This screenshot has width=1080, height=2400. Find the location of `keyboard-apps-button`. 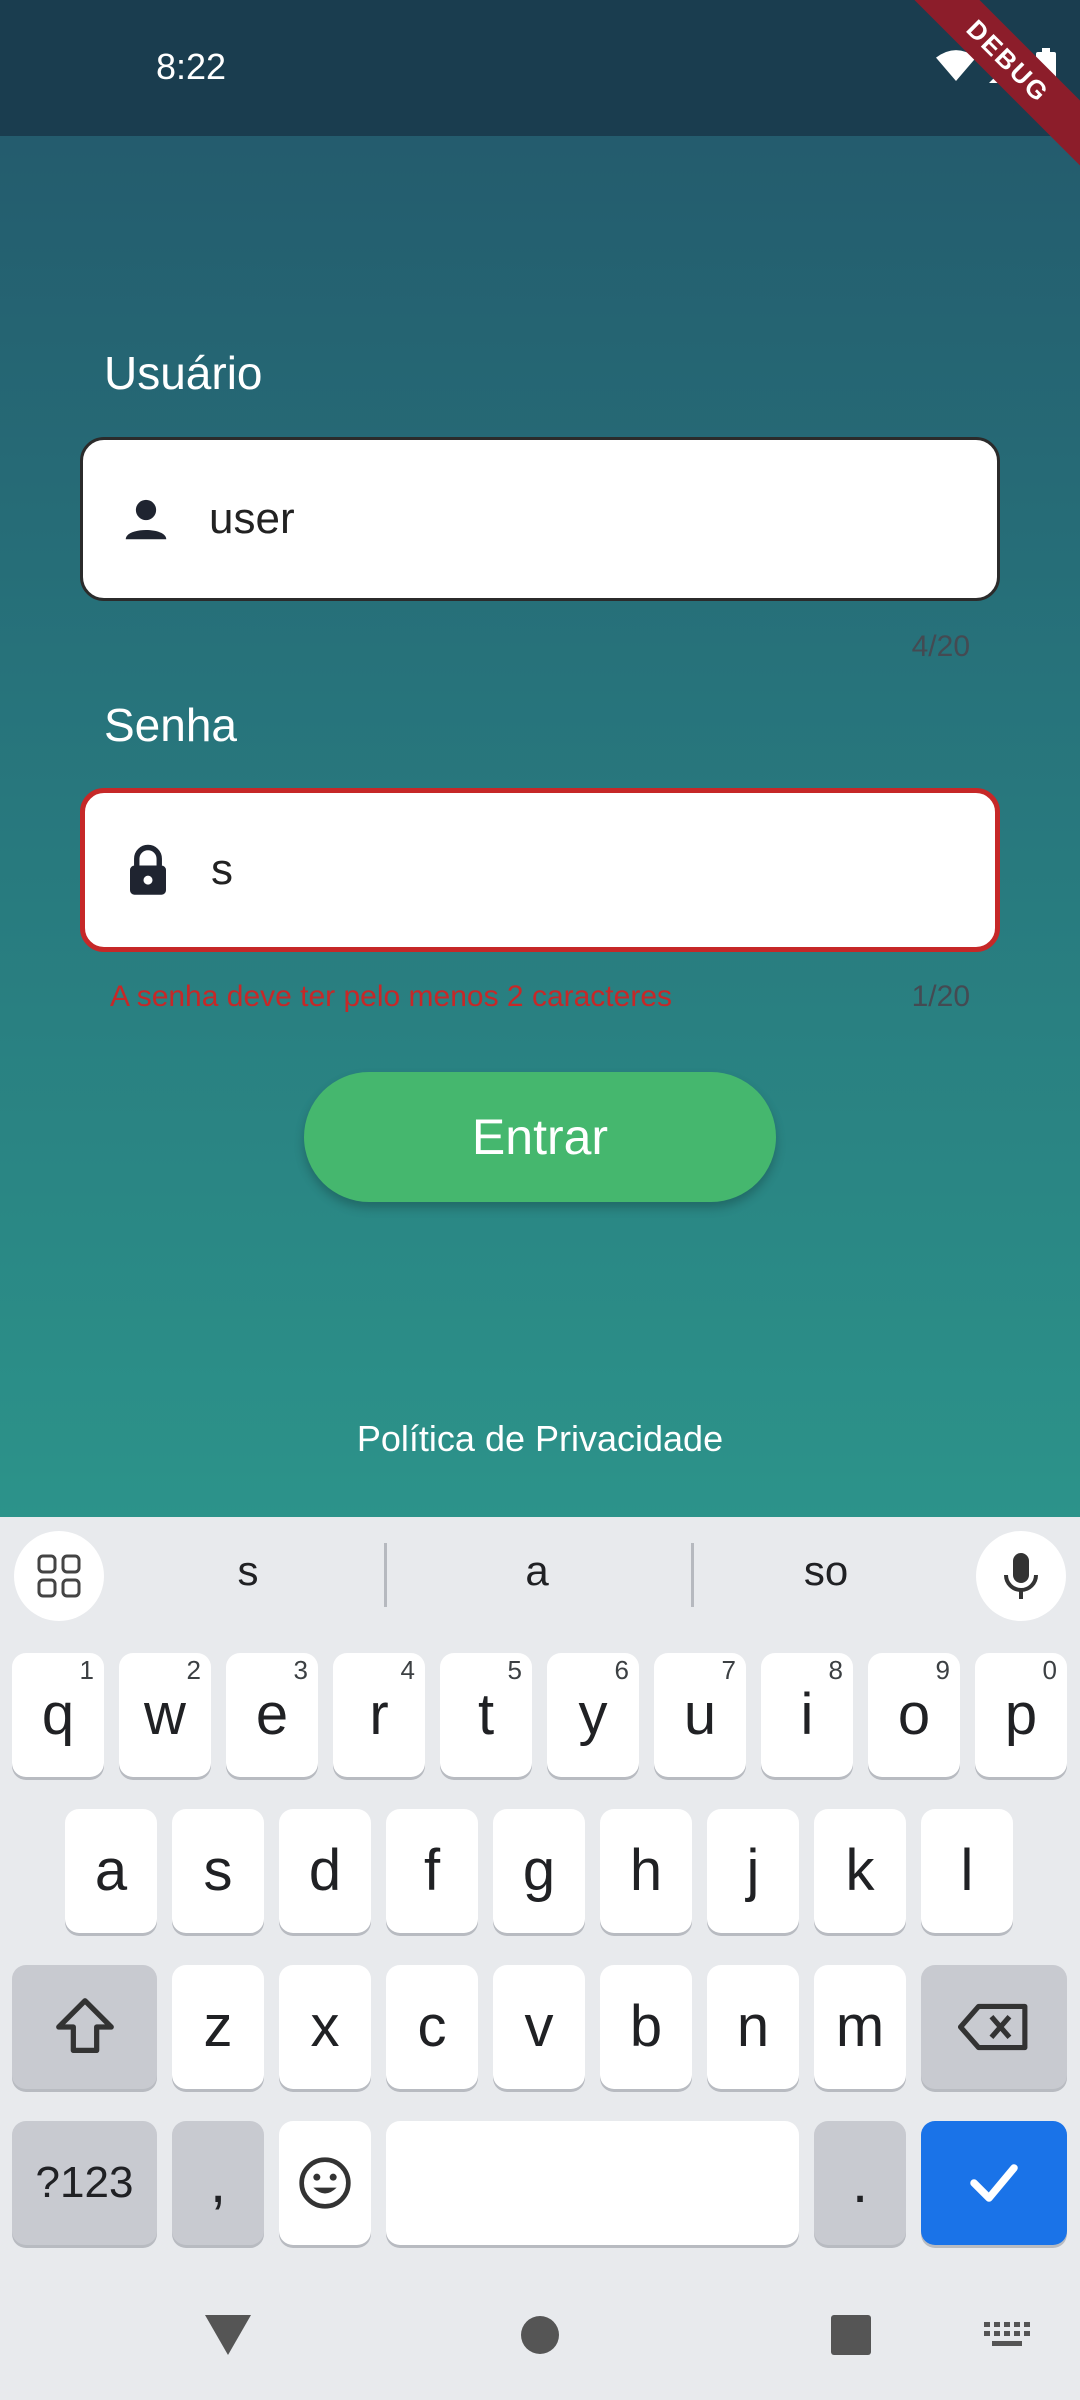

keyboard-apps-button is located at coordinates (59, 1576).